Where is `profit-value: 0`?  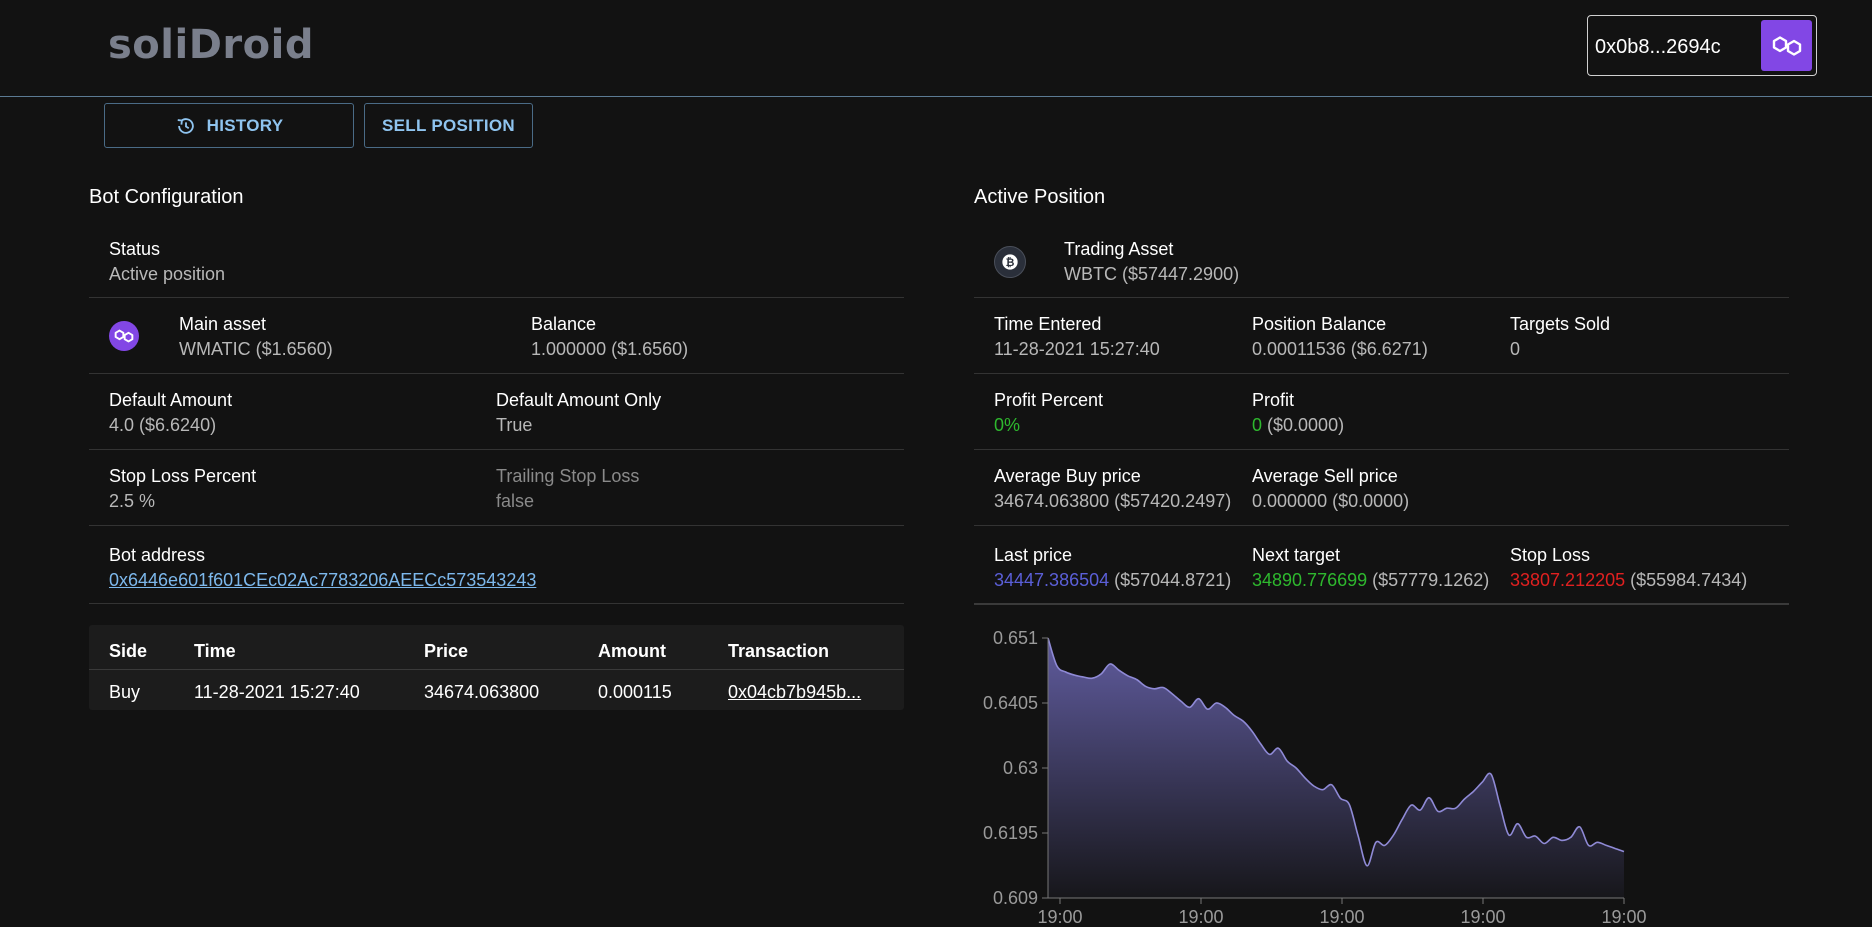 profit-value: 0 is located at coordinates (1257, 425).